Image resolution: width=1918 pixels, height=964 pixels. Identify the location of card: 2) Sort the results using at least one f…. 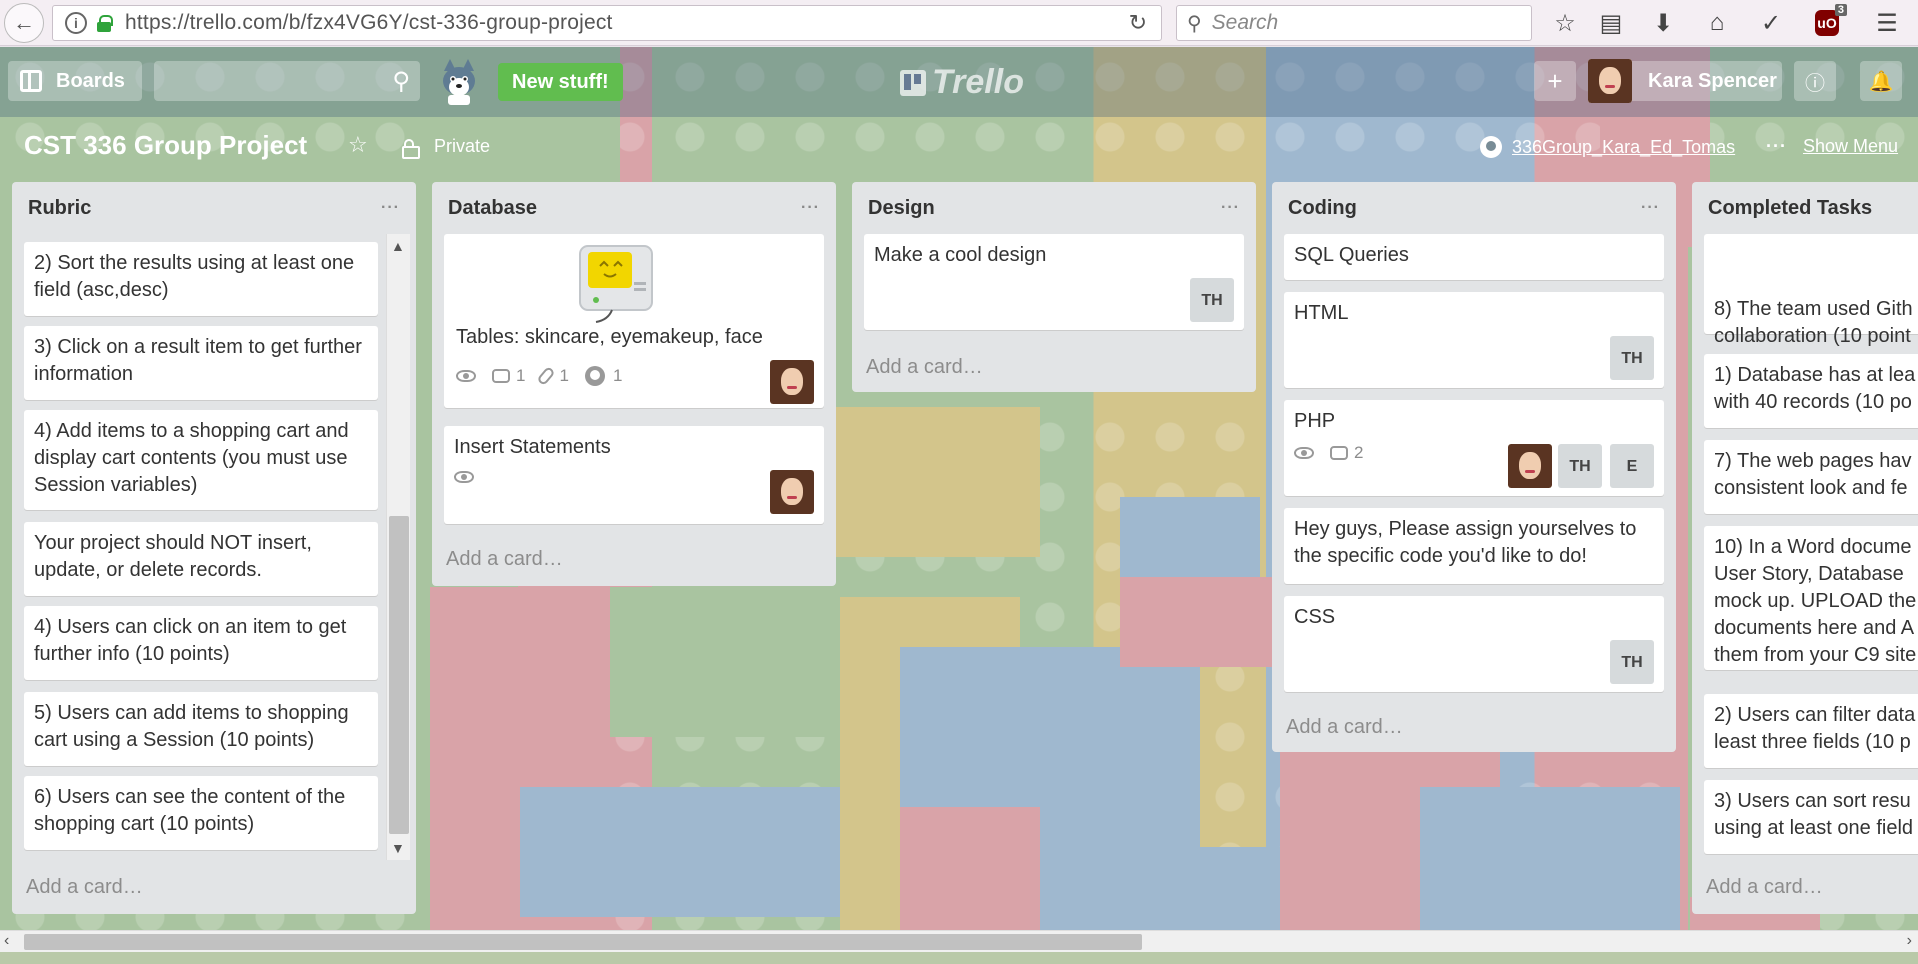
(201, 279).